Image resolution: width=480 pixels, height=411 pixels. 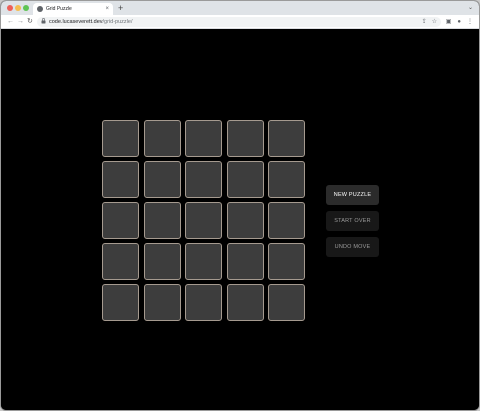 What do you see at coordinates (59, 9) in the screenshot?
I see `tab-title: Grid Puzzle` at bounding box center [59, 9].